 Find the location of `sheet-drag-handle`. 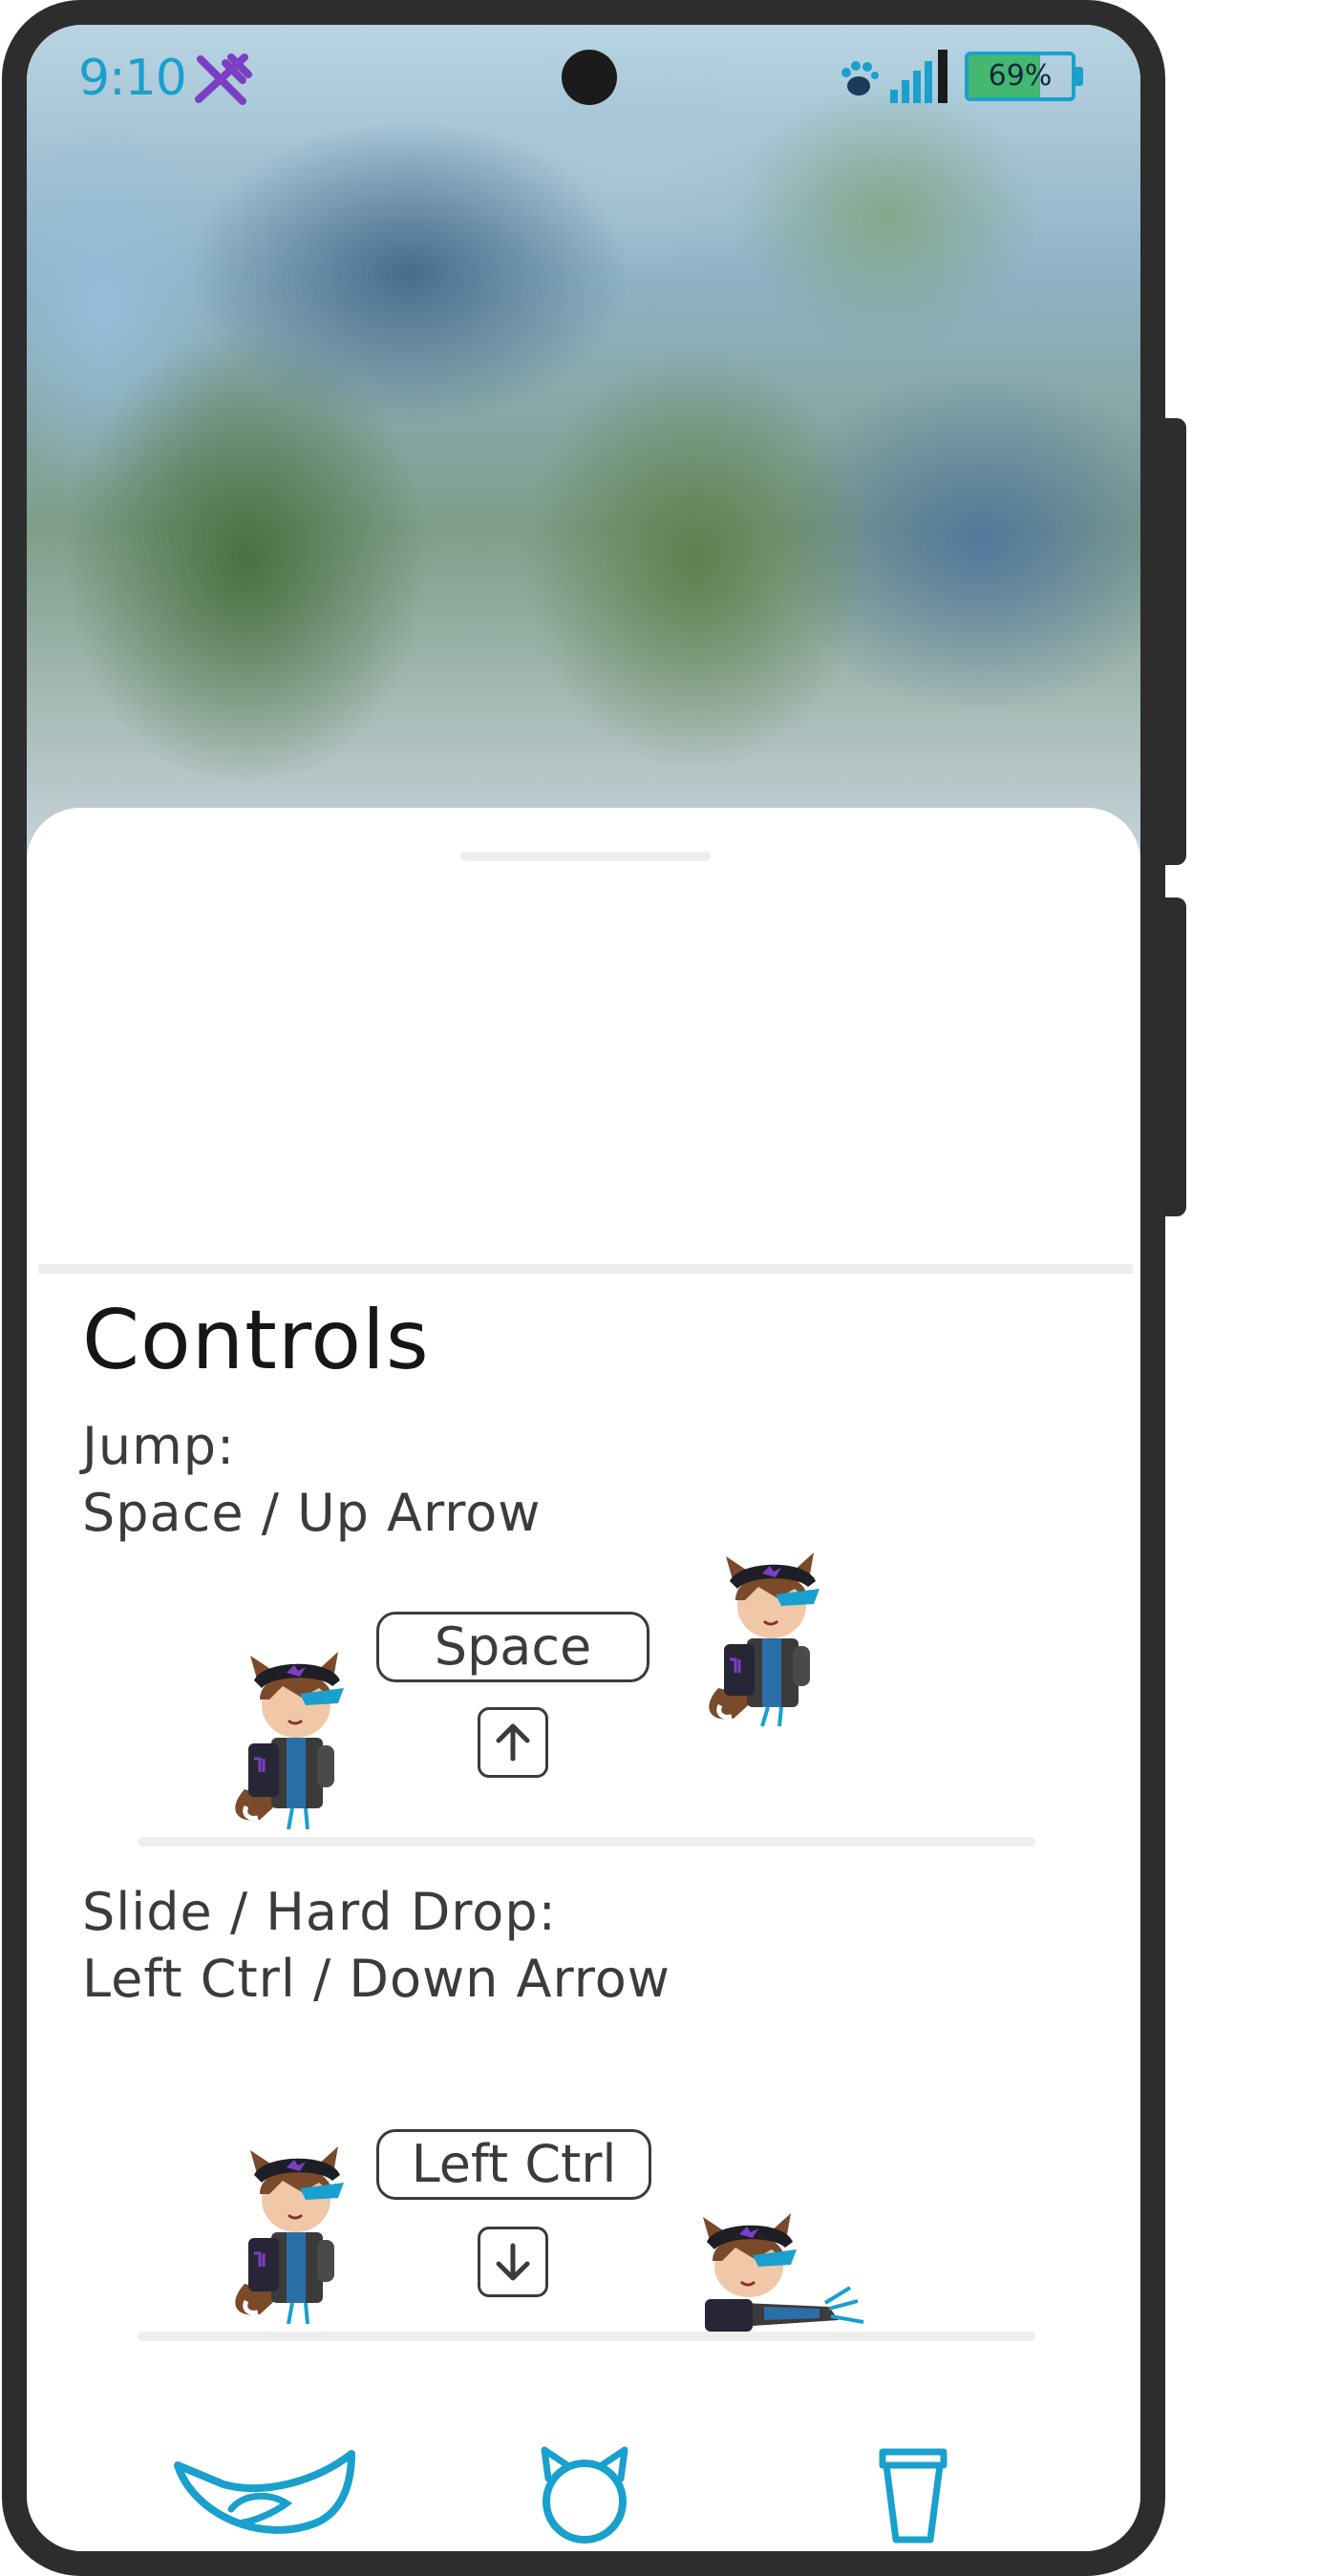

sheet-drag-handle is located at coordinates (585, 856).